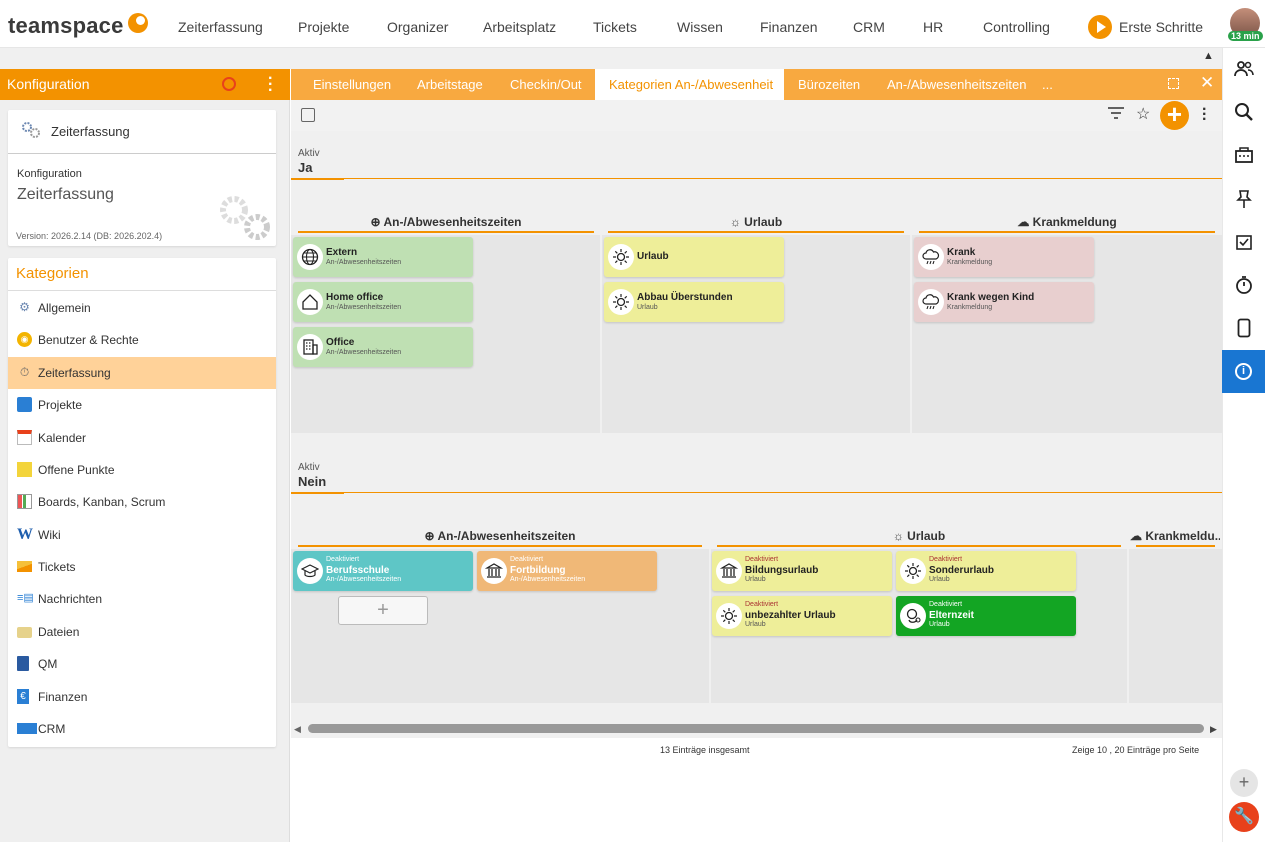  I want to click on scroll-right-icon: ▶, so click(1213, 729).